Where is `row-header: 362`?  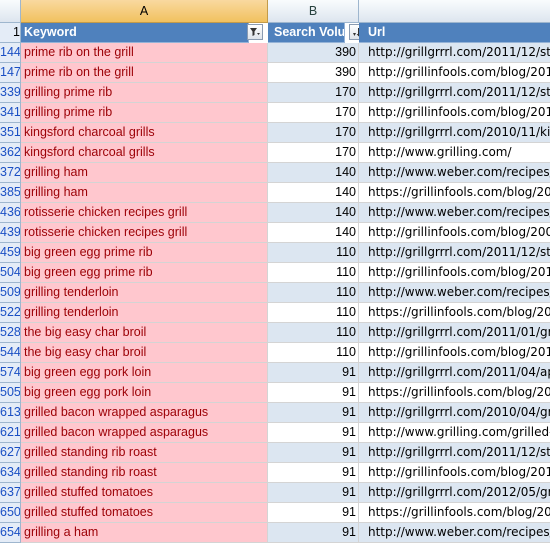 row-header: 362 is located at coordinates (10, 153).